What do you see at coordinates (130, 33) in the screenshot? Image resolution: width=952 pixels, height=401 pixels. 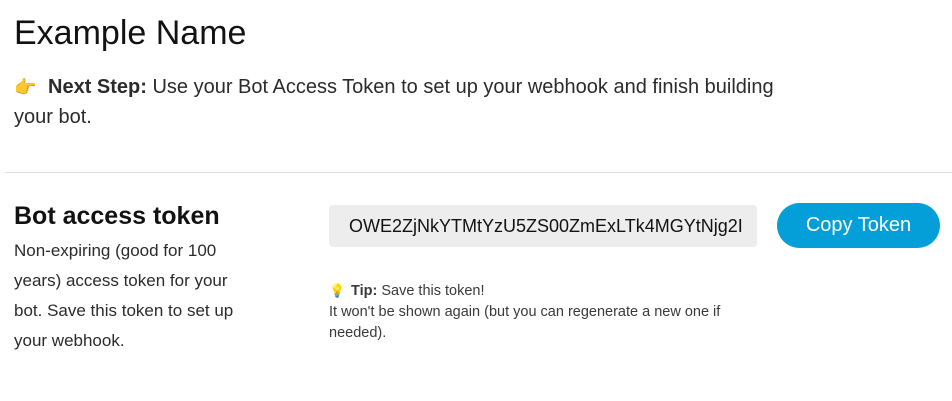 I see `page-title: Example Name` at bounding box center [130, 33].